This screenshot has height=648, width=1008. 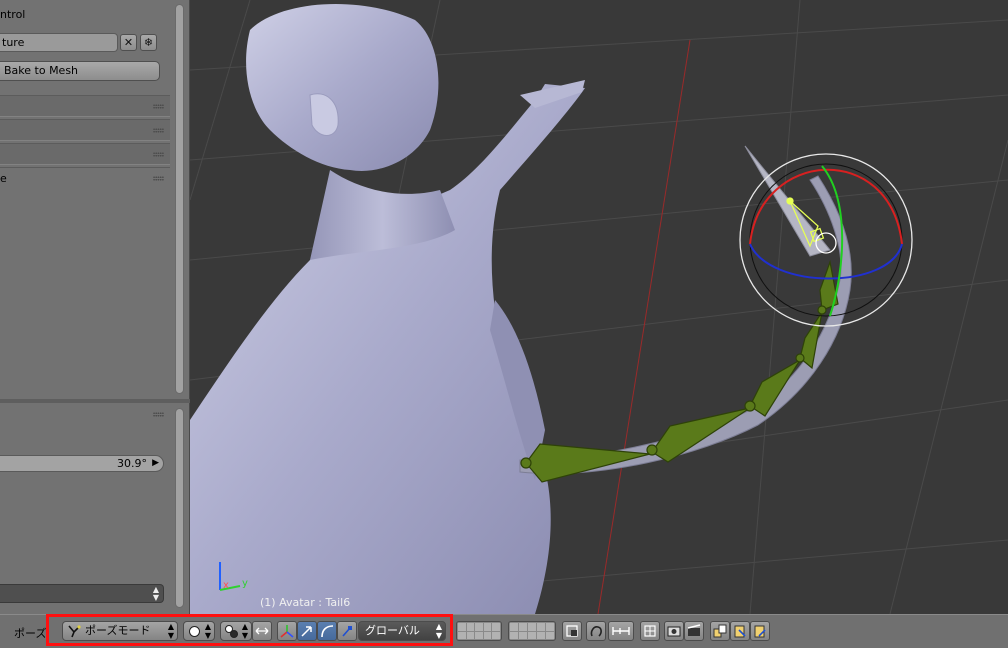 What do you see at coordinates (82, 463) in the screenshot?
I see `angle-slider: 30.9° ▶` at bounding box center [82, 463].